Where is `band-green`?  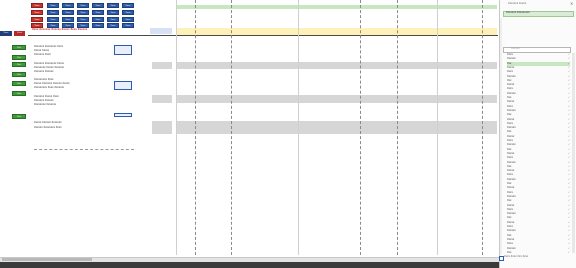
band-green is located at coordinates (336, 7).